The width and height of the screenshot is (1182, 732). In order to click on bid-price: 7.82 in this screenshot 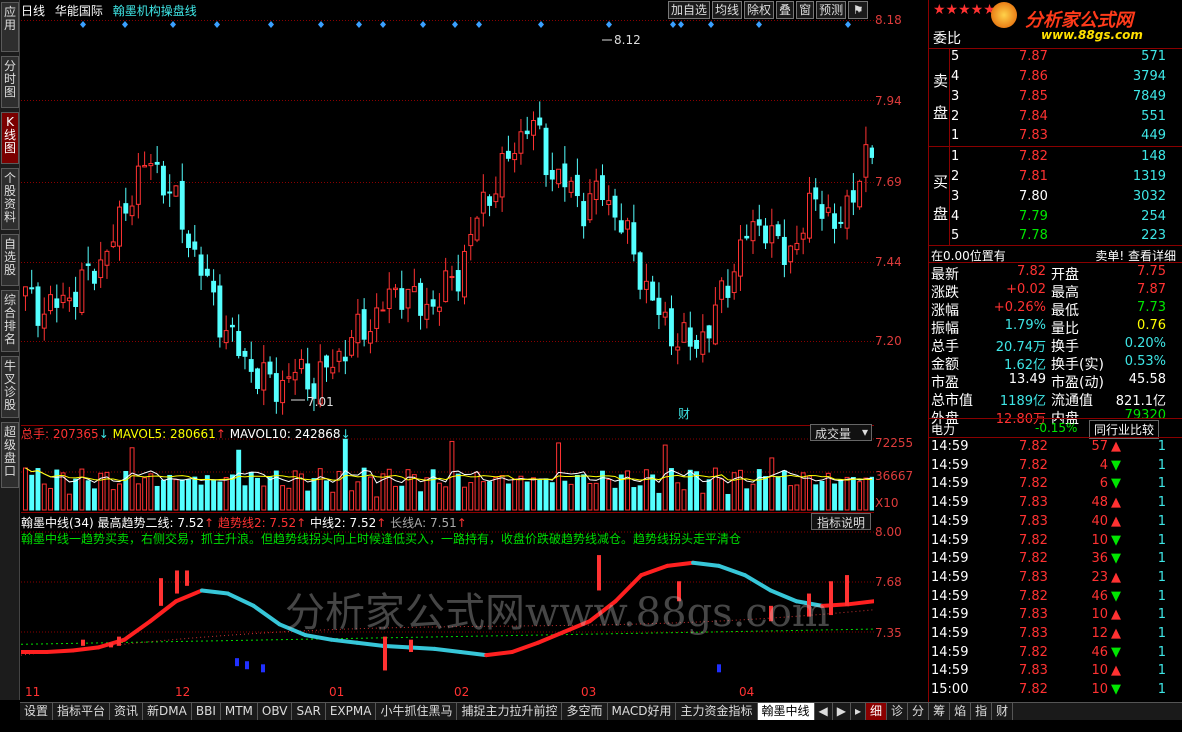, I will do `click(1033, 156)`.